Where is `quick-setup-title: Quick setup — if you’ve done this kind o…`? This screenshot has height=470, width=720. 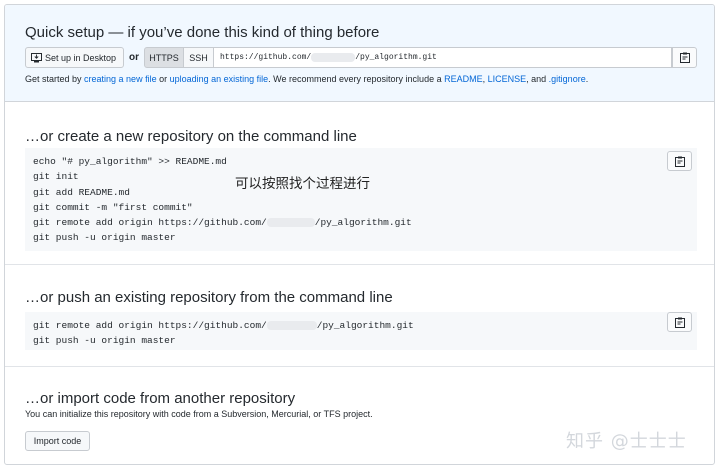 quick-setup-title: Quick setup — if you’ve done this kind o… is located at coordinates (202, 32).